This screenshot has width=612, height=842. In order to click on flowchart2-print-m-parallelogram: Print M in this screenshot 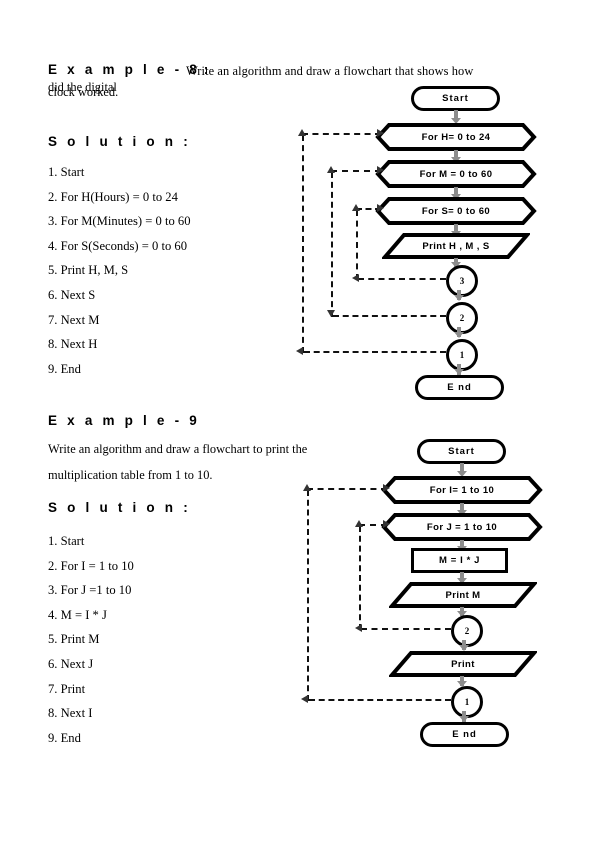, I will do `click(463, 595)`.